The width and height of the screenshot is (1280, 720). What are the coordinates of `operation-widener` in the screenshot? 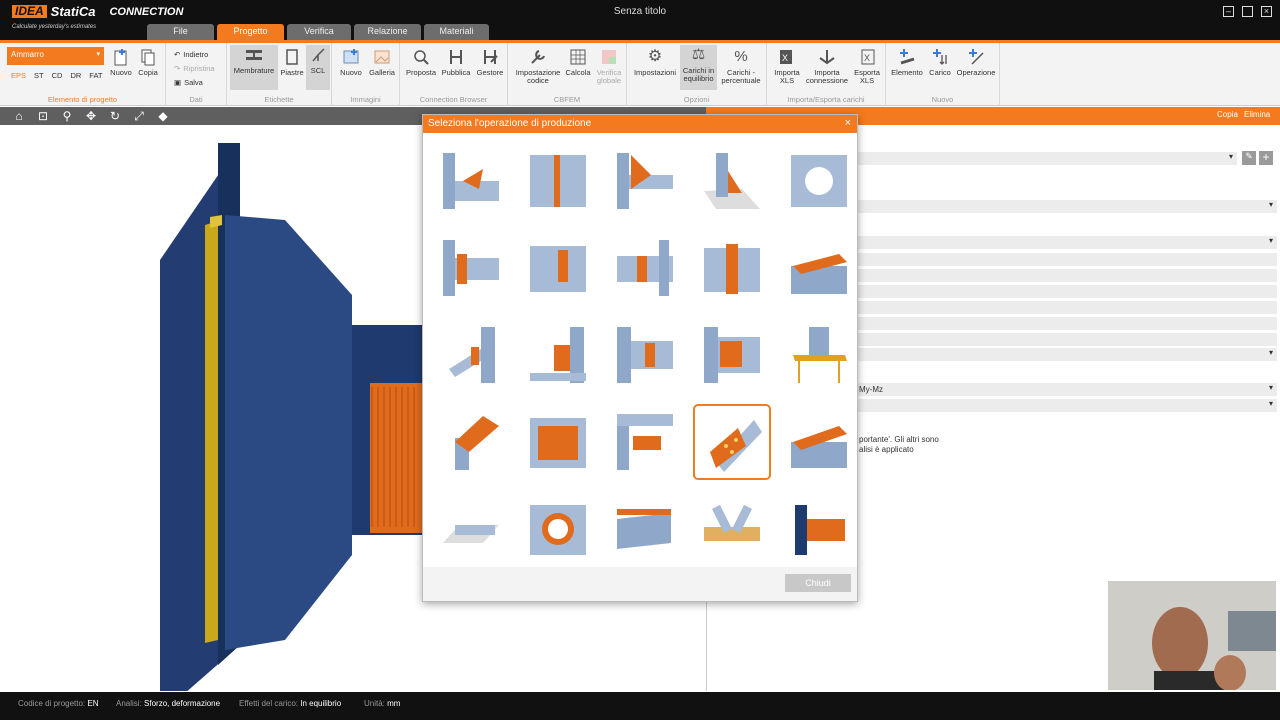 It's located at (819, 442).